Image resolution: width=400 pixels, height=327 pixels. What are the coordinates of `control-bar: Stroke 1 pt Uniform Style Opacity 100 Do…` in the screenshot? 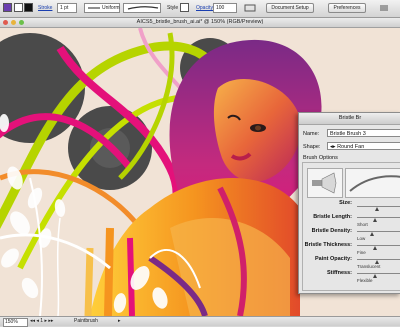 It's located at (200, 9).